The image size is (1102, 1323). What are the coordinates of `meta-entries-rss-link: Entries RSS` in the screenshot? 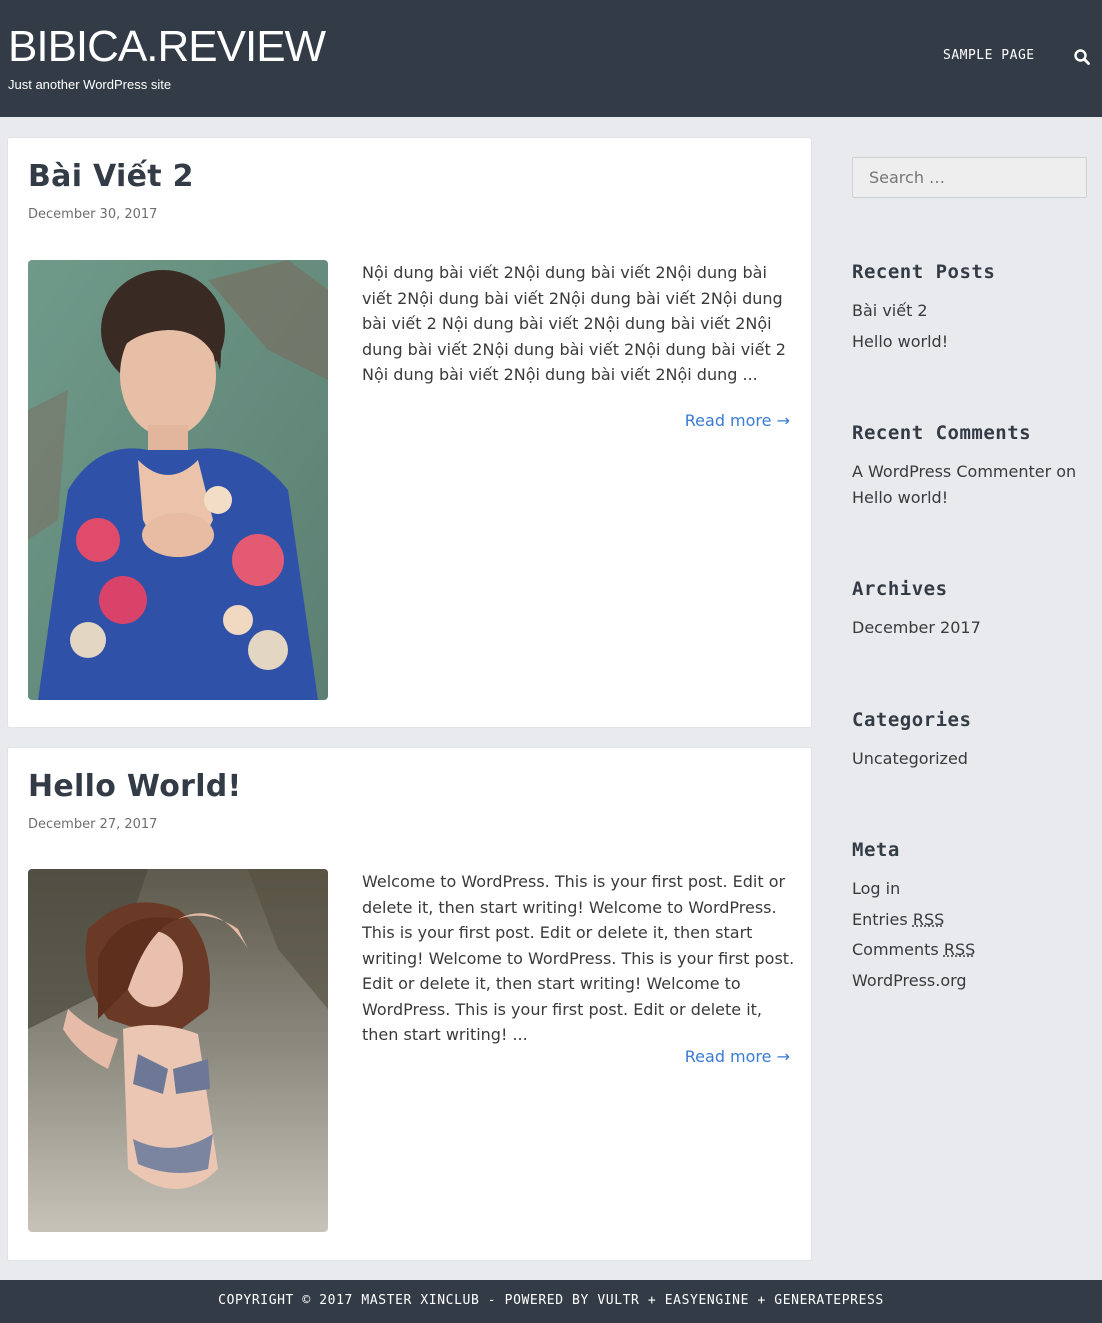 It's located at (898, 920).